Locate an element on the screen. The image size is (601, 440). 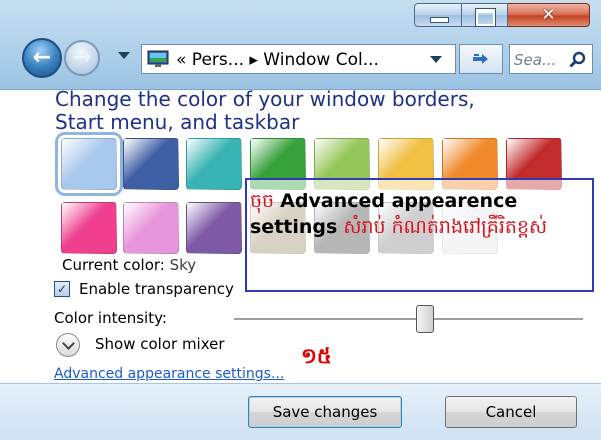
display-settings-icon is located at coordinates (158, 58).